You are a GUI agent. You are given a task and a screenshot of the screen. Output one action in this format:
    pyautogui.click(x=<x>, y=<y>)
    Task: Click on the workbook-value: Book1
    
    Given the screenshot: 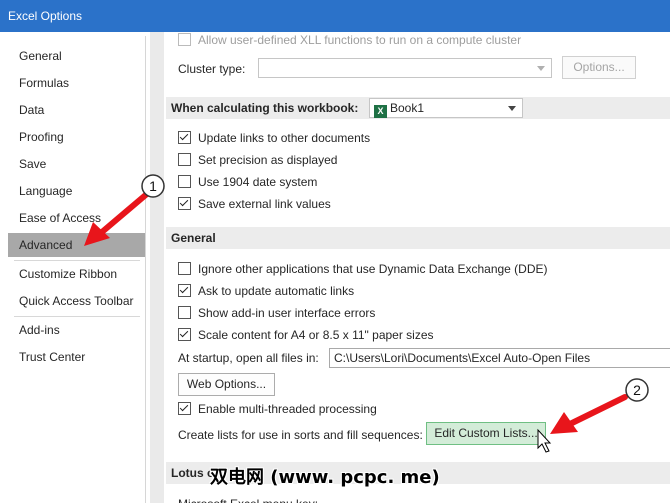 What is the action you would take?
    pyautogui.click(x=407, y=108)
    